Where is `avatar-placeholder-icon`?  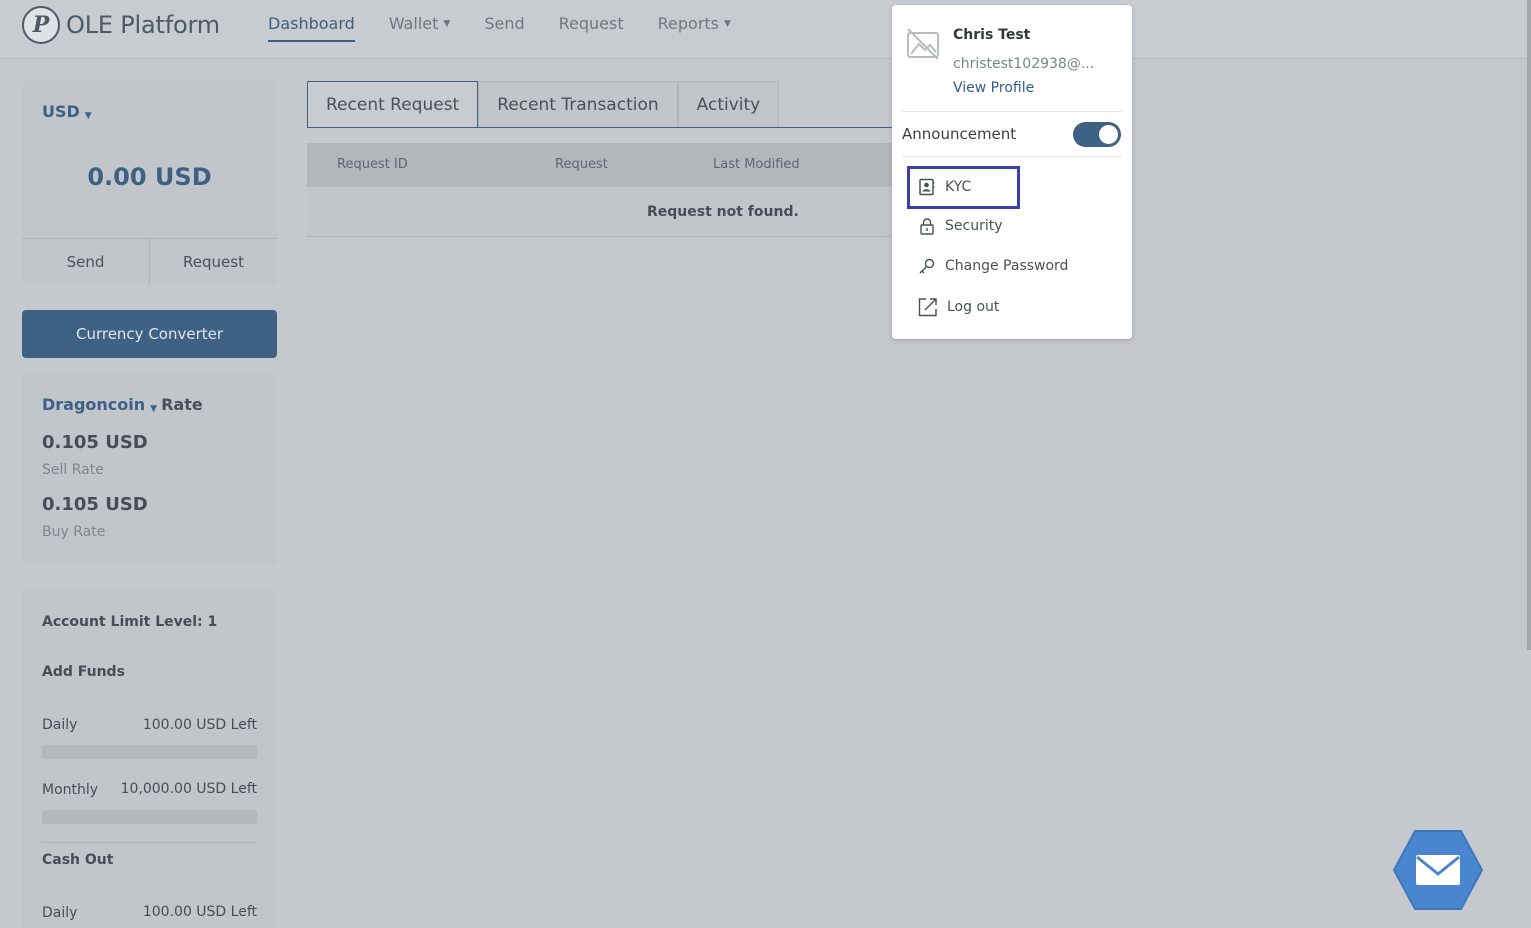
avatar-placeholder-icon is located at coordinates (923, 44).